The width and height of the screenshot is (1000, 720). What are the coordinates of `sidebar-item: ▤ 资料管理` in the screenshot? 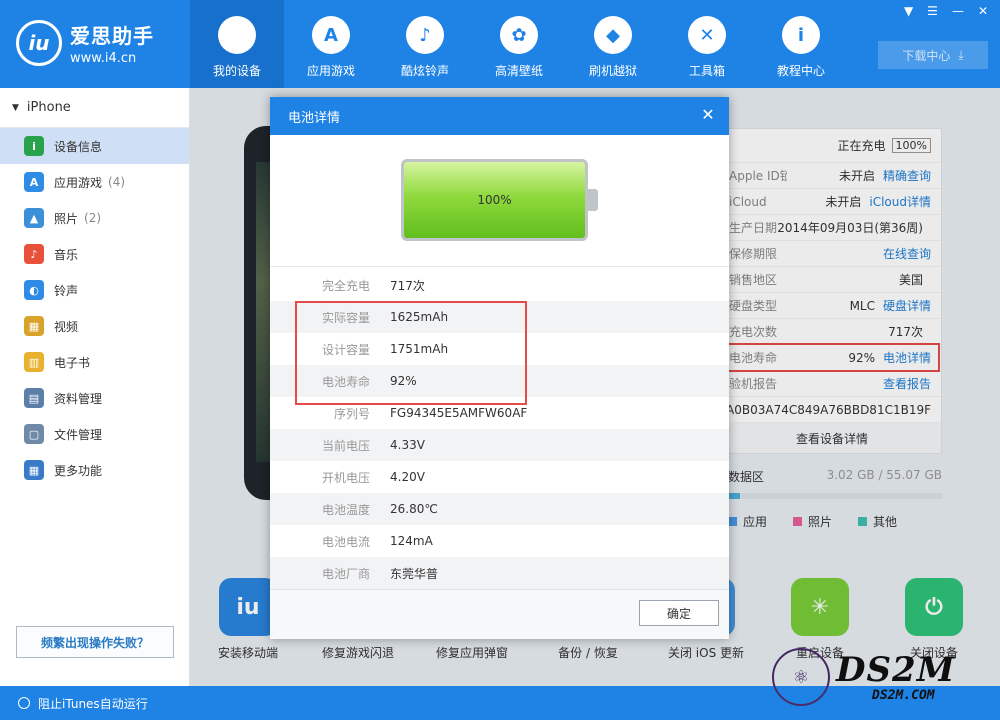 It's located at (94, 398).